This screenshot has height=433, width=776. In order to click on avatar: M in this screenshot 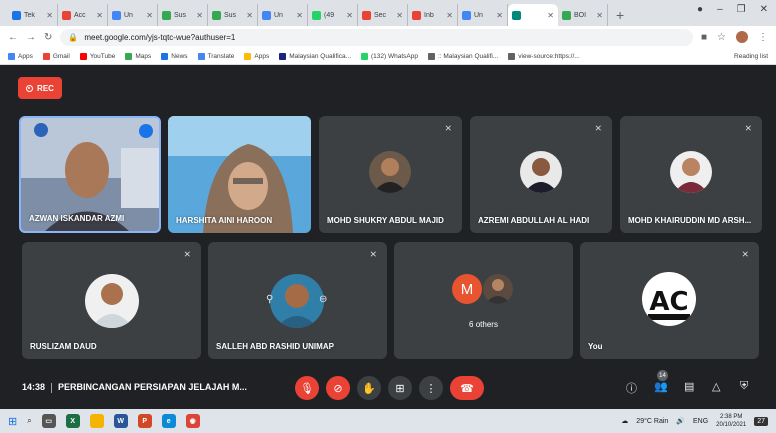, I will do `click(467, 289)`.